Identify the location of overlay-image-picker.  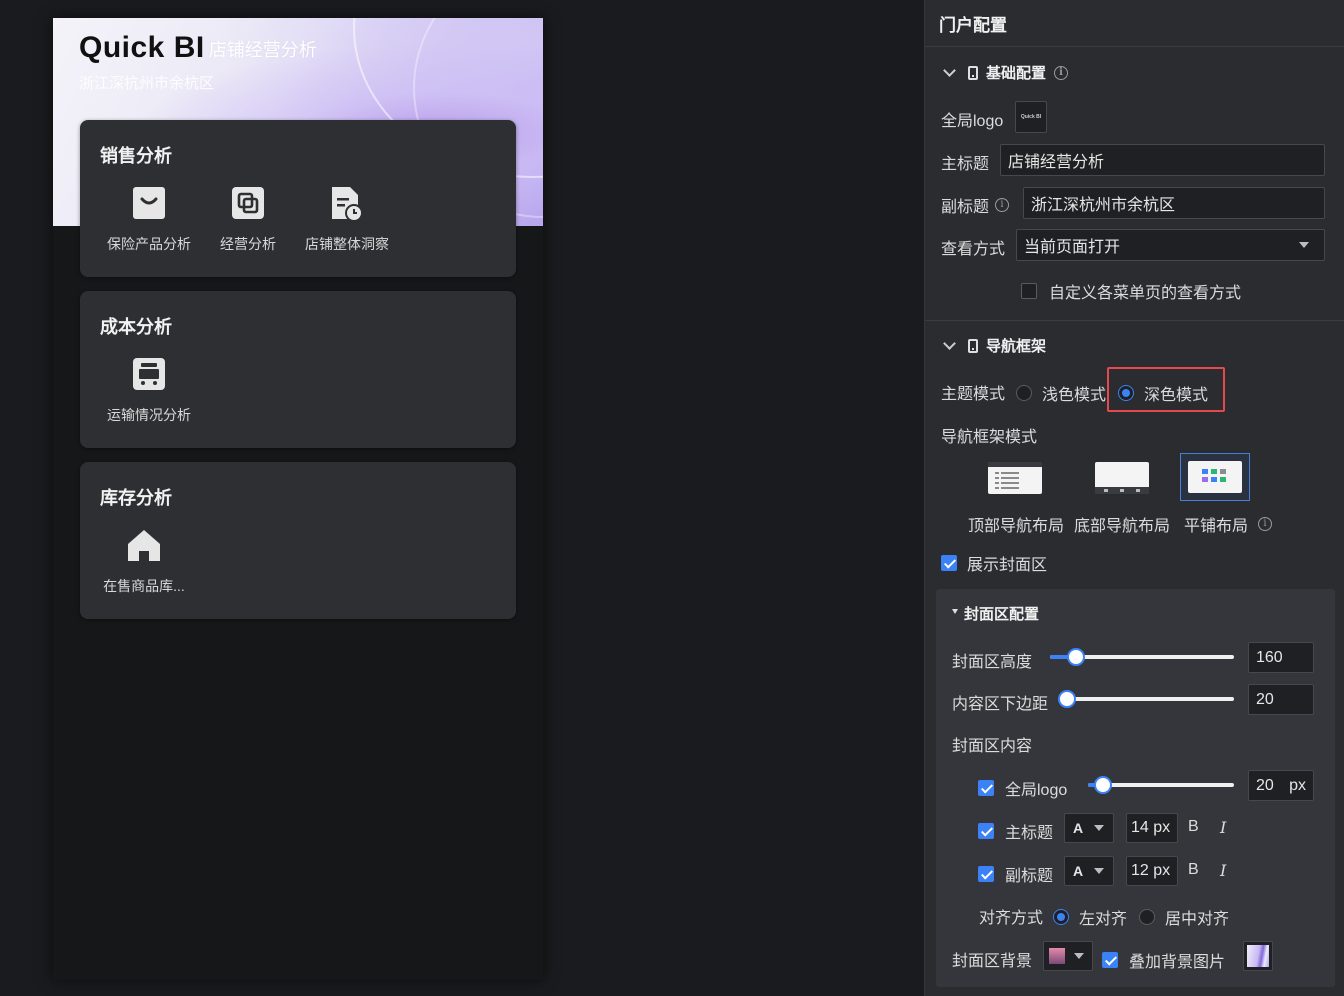
(1258, 956).